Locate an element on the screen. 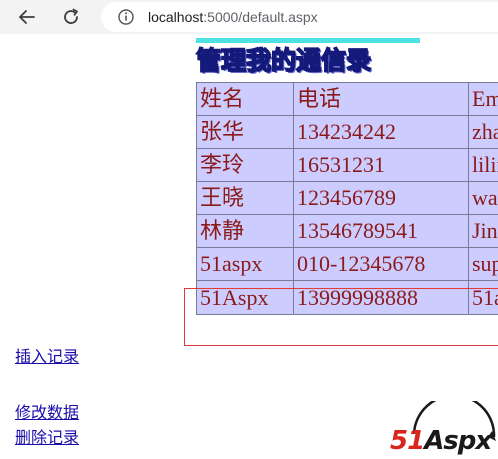 The width and height of the screenshot is (498, 459). table-row: 51aspx010-12345678sup is located at coordinates (347, 264).